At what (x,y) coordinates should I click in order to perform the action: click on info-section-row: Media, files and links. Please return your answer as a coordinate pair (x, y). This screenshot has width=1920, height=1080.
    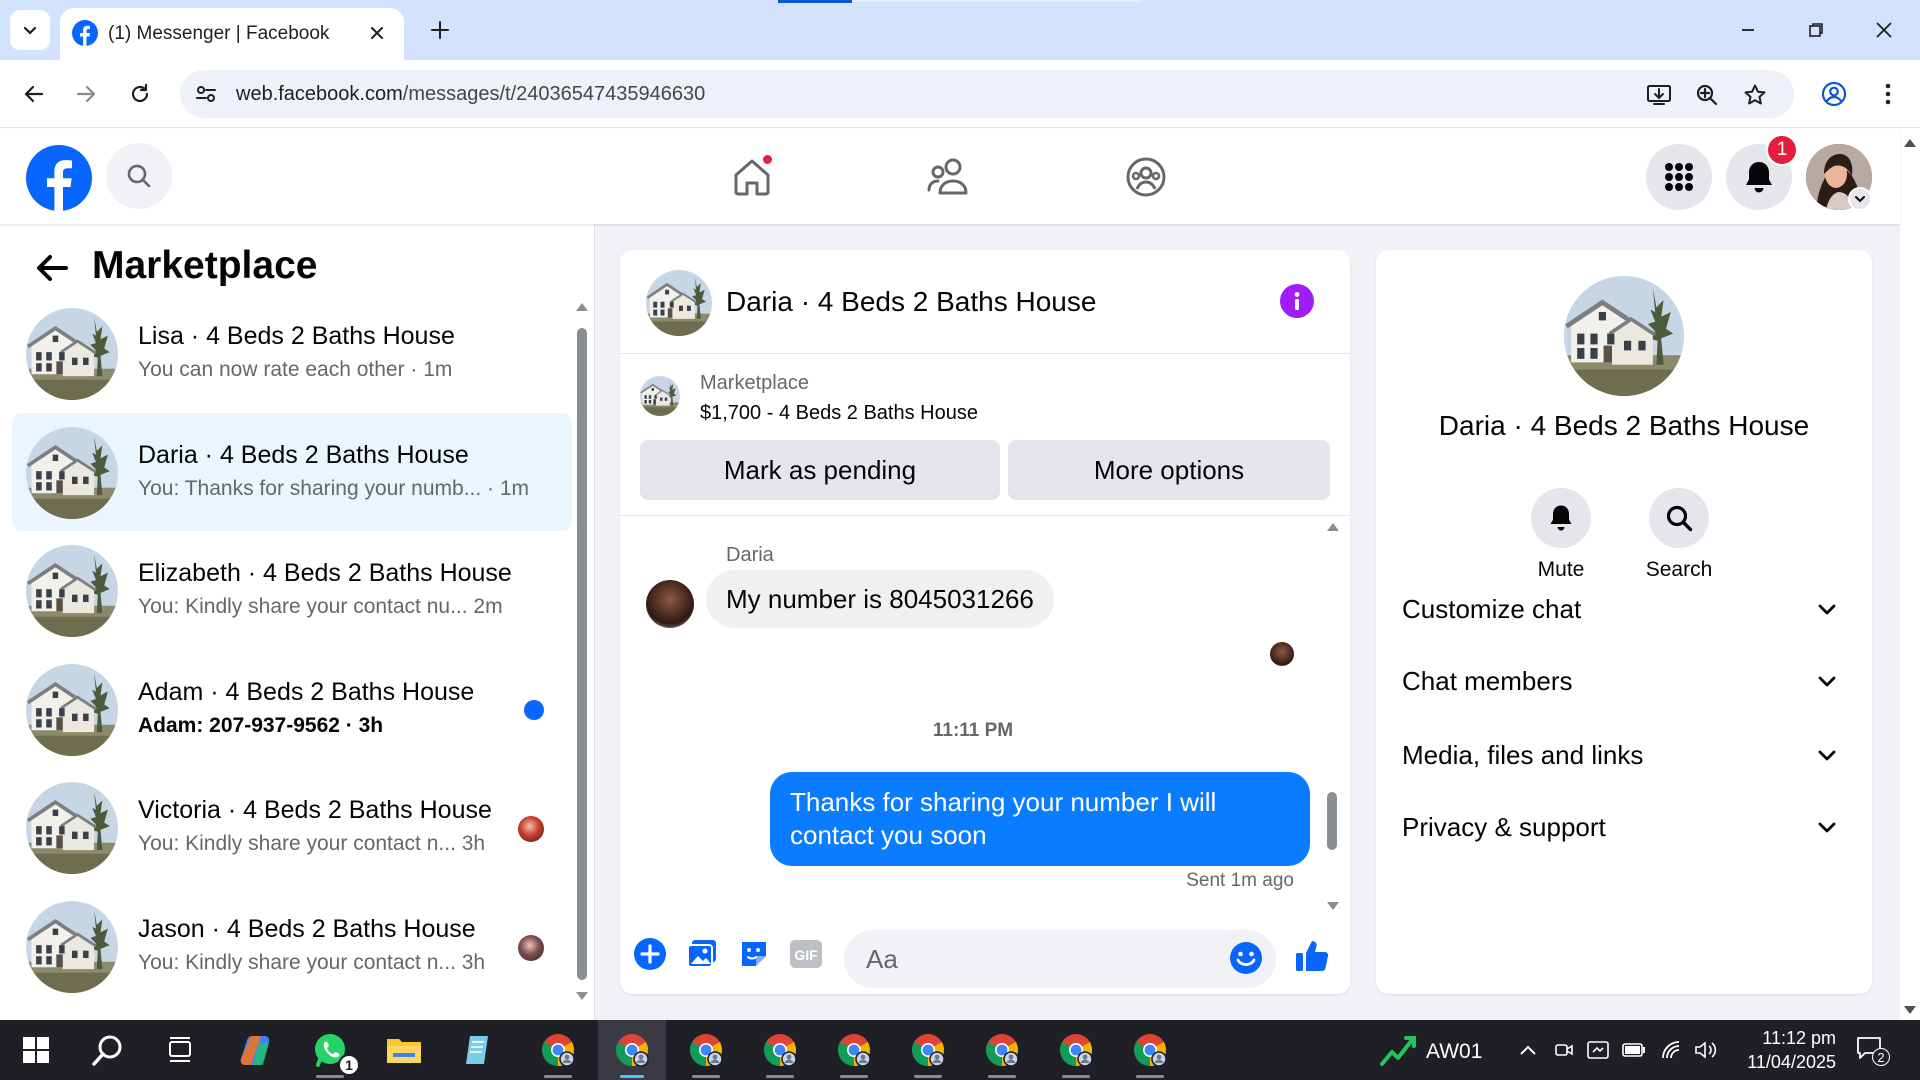
    Looking at the image, I should click on (1624, 756).